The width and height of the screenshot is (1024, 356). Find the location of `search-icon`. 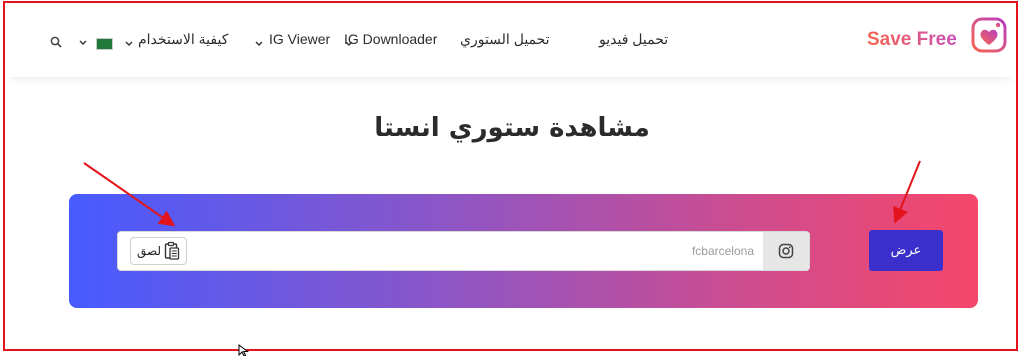

search-icon is located at coordinates (56, 42).